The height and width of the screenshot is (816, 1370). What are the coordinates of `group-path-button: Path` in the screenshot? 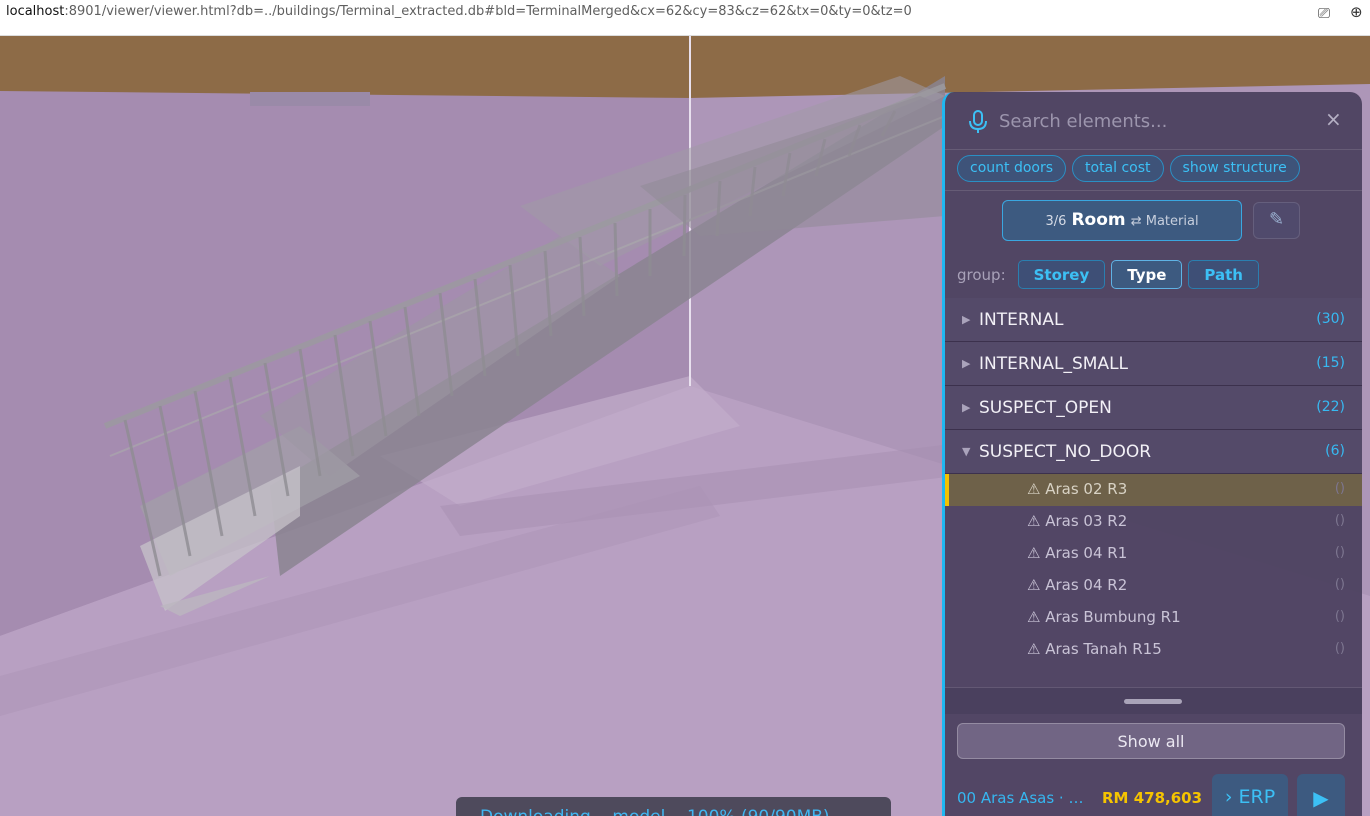 It's located at (1223, 274).